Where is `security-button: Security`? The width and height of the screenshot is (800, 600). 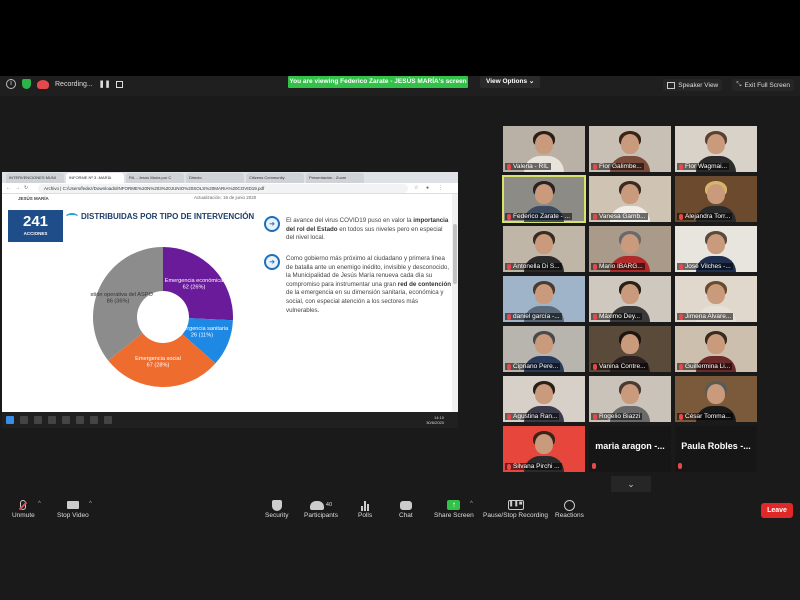
security-button: Security is located at coordinates (276, 508).